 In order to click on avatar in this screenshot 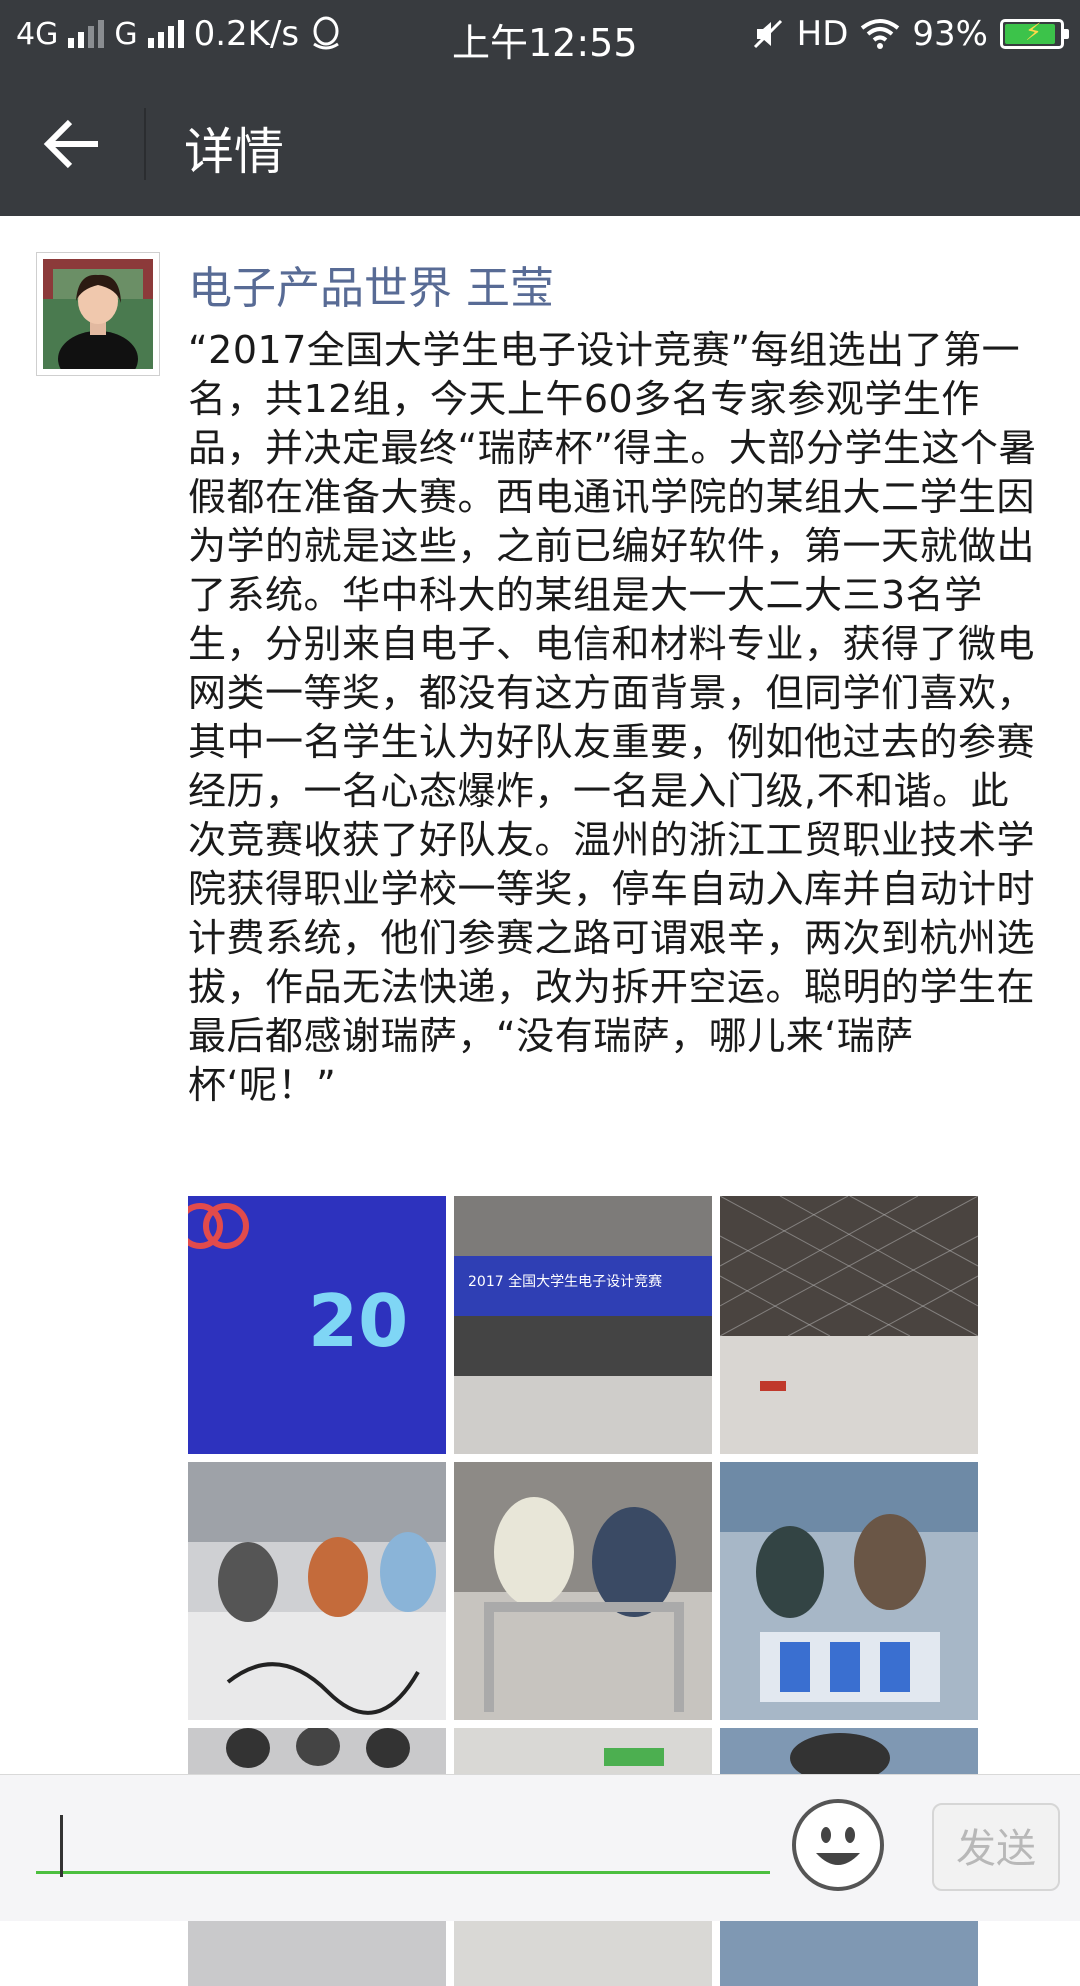, I will do `click(98, 314)`.